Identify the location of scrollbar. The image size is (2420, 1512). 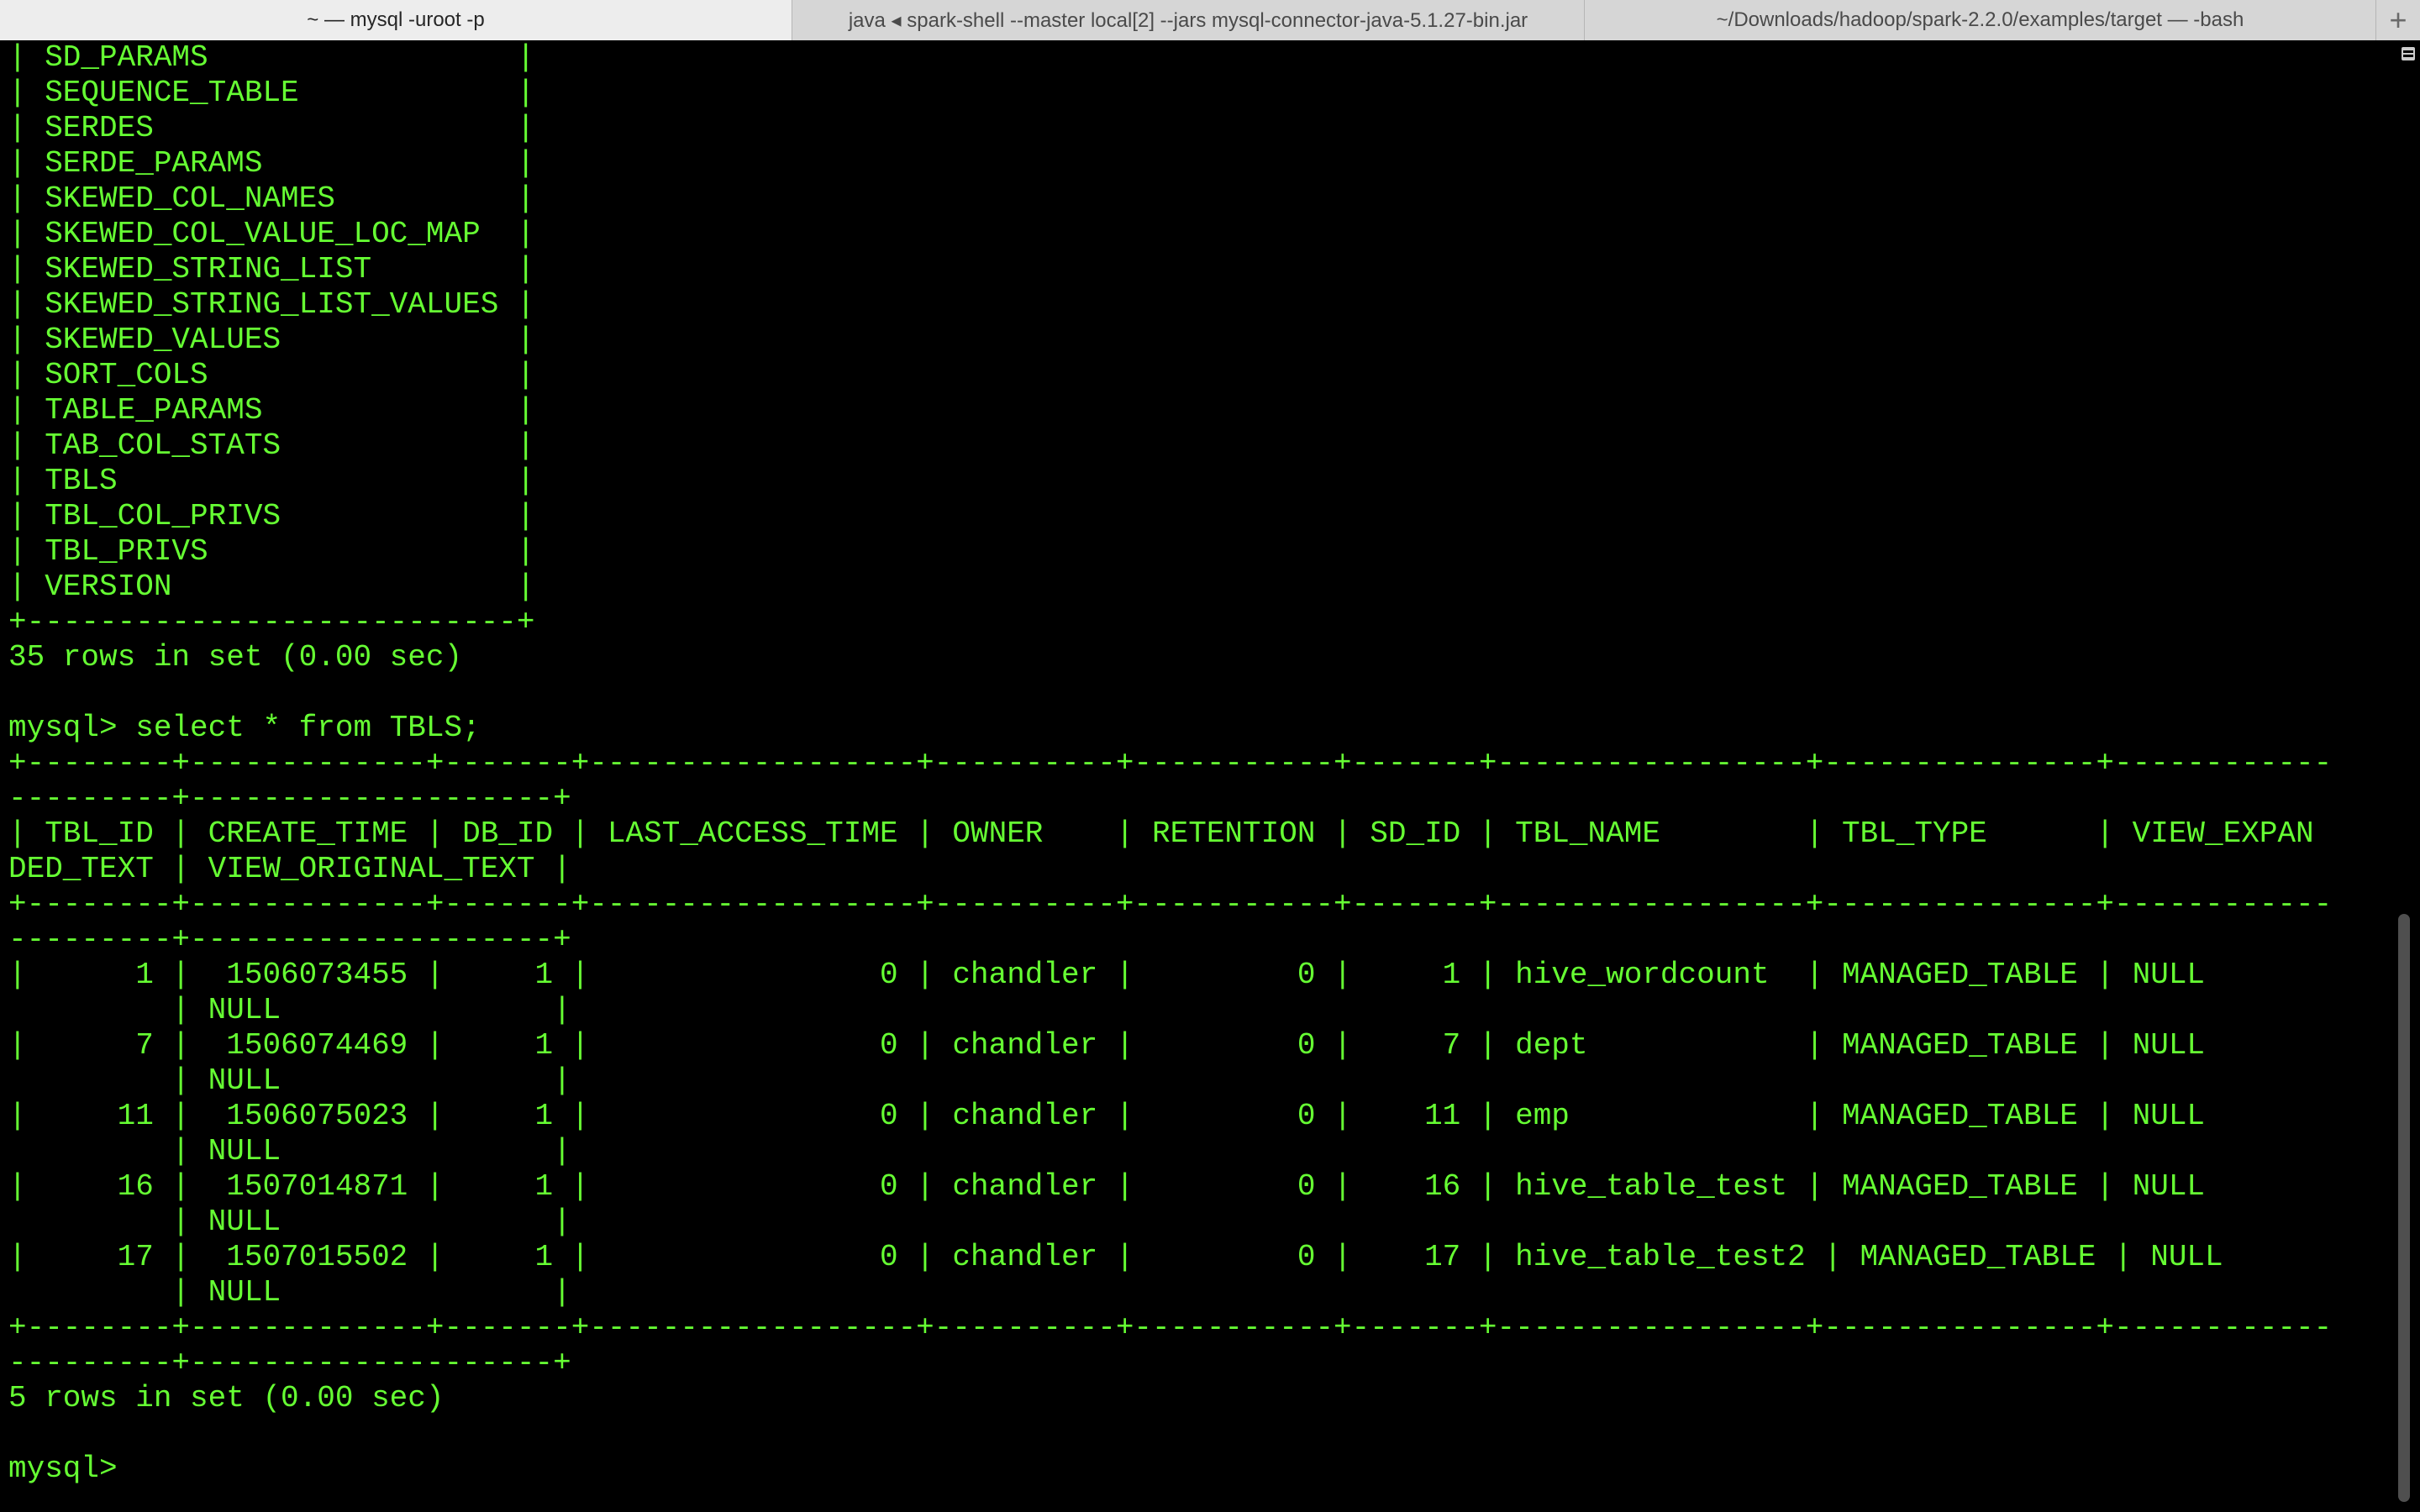
(2403, 776).